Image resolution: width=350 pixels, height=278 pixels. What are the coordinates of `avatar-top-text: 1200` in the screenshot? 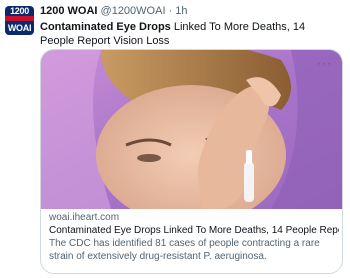 It's located at (19, 11).